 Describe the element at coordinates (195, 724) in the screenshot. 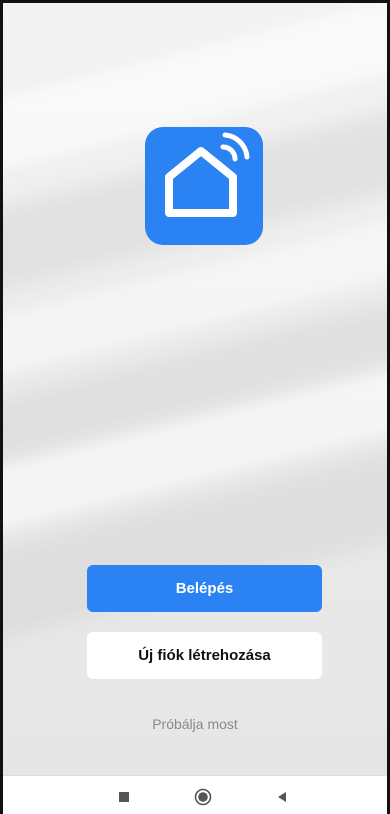

I see `try-now-link: Próbálja most` at that location.